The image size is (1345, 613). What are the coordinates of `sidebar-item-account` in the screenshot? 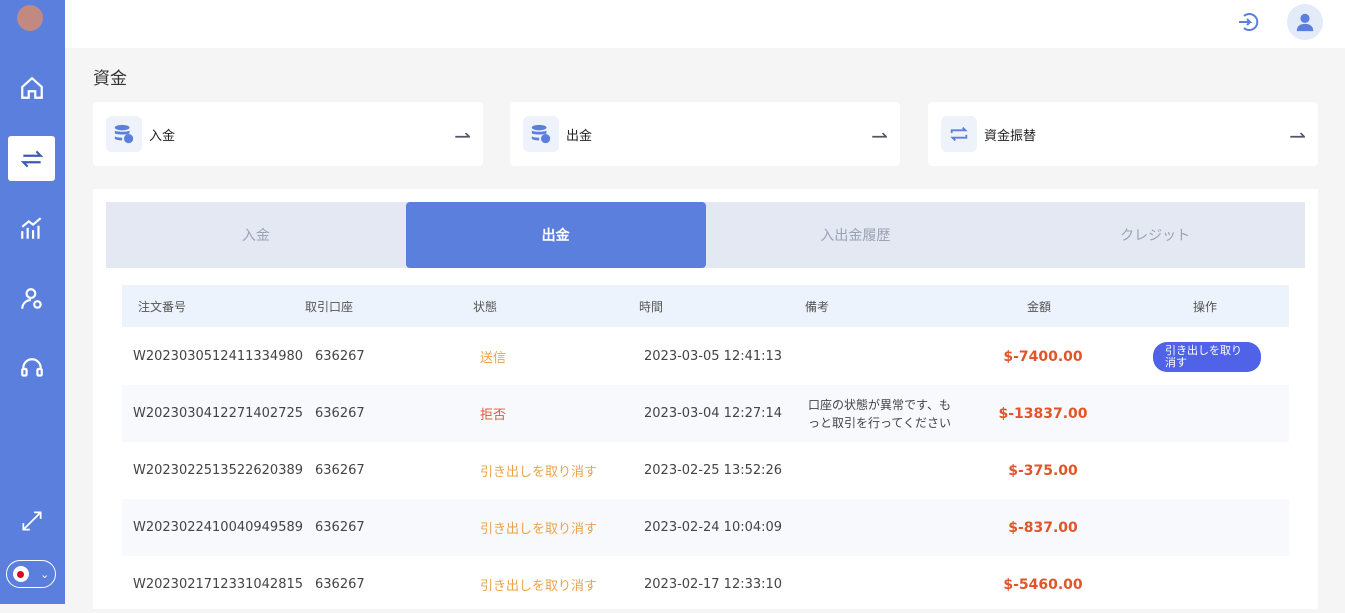 It's located at (31, 298).